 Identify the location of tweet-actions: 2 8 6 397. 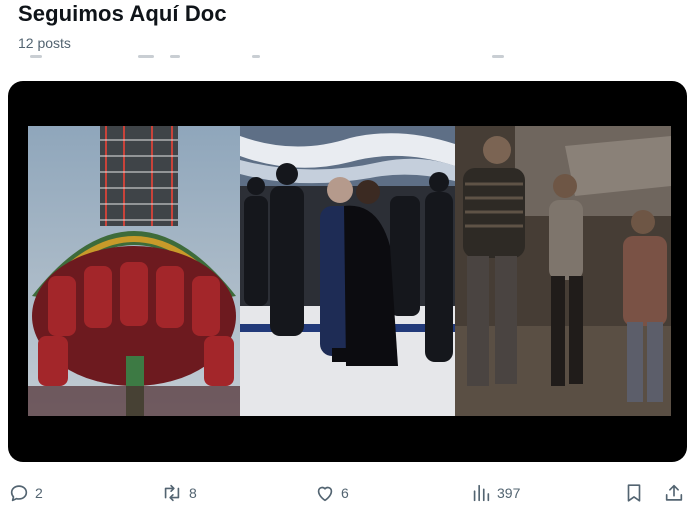
(350, 493).